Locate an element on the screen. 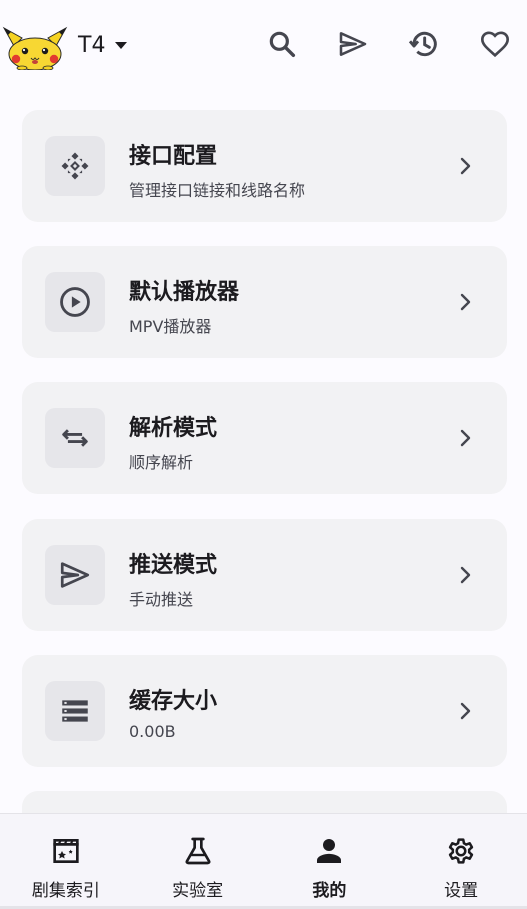  nav-item-settings: 设置 is located at coordinates (461, 861).